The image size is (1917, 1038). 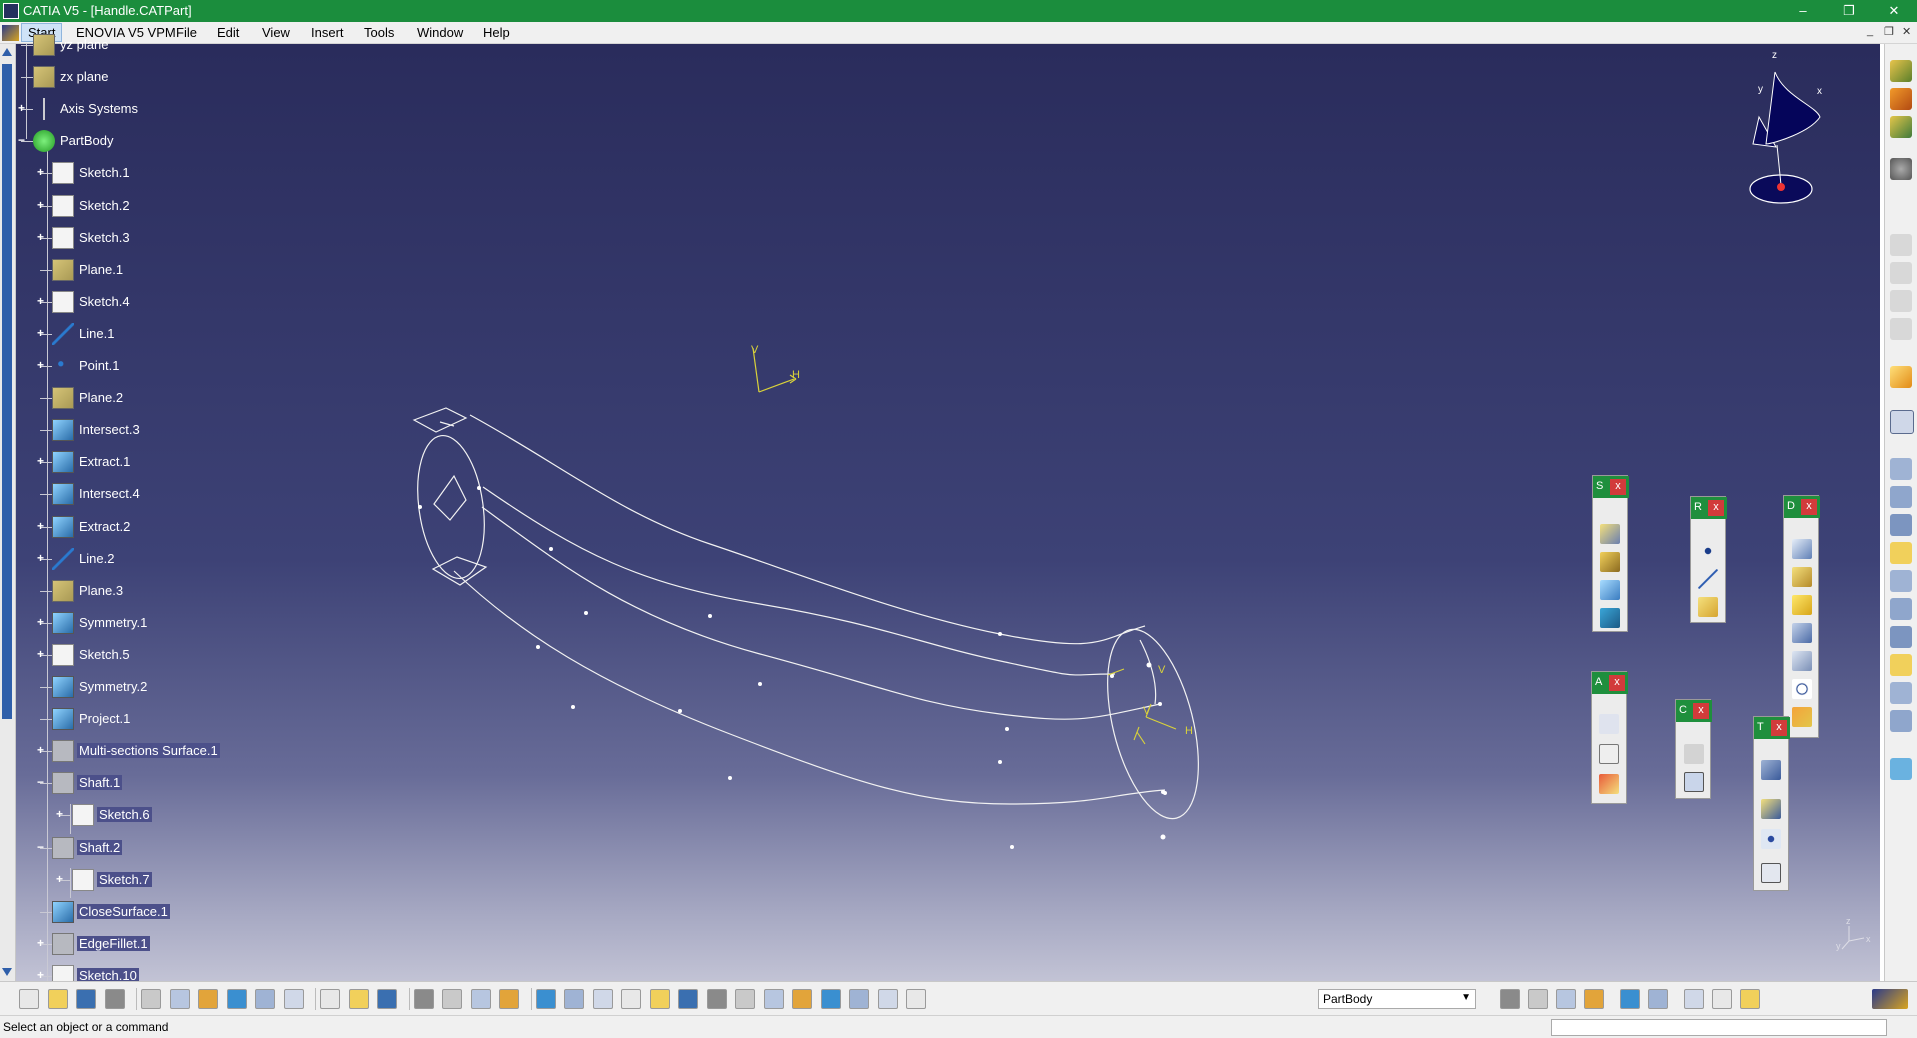 I want to click on translation-icon, so click(x=1771, y=770).